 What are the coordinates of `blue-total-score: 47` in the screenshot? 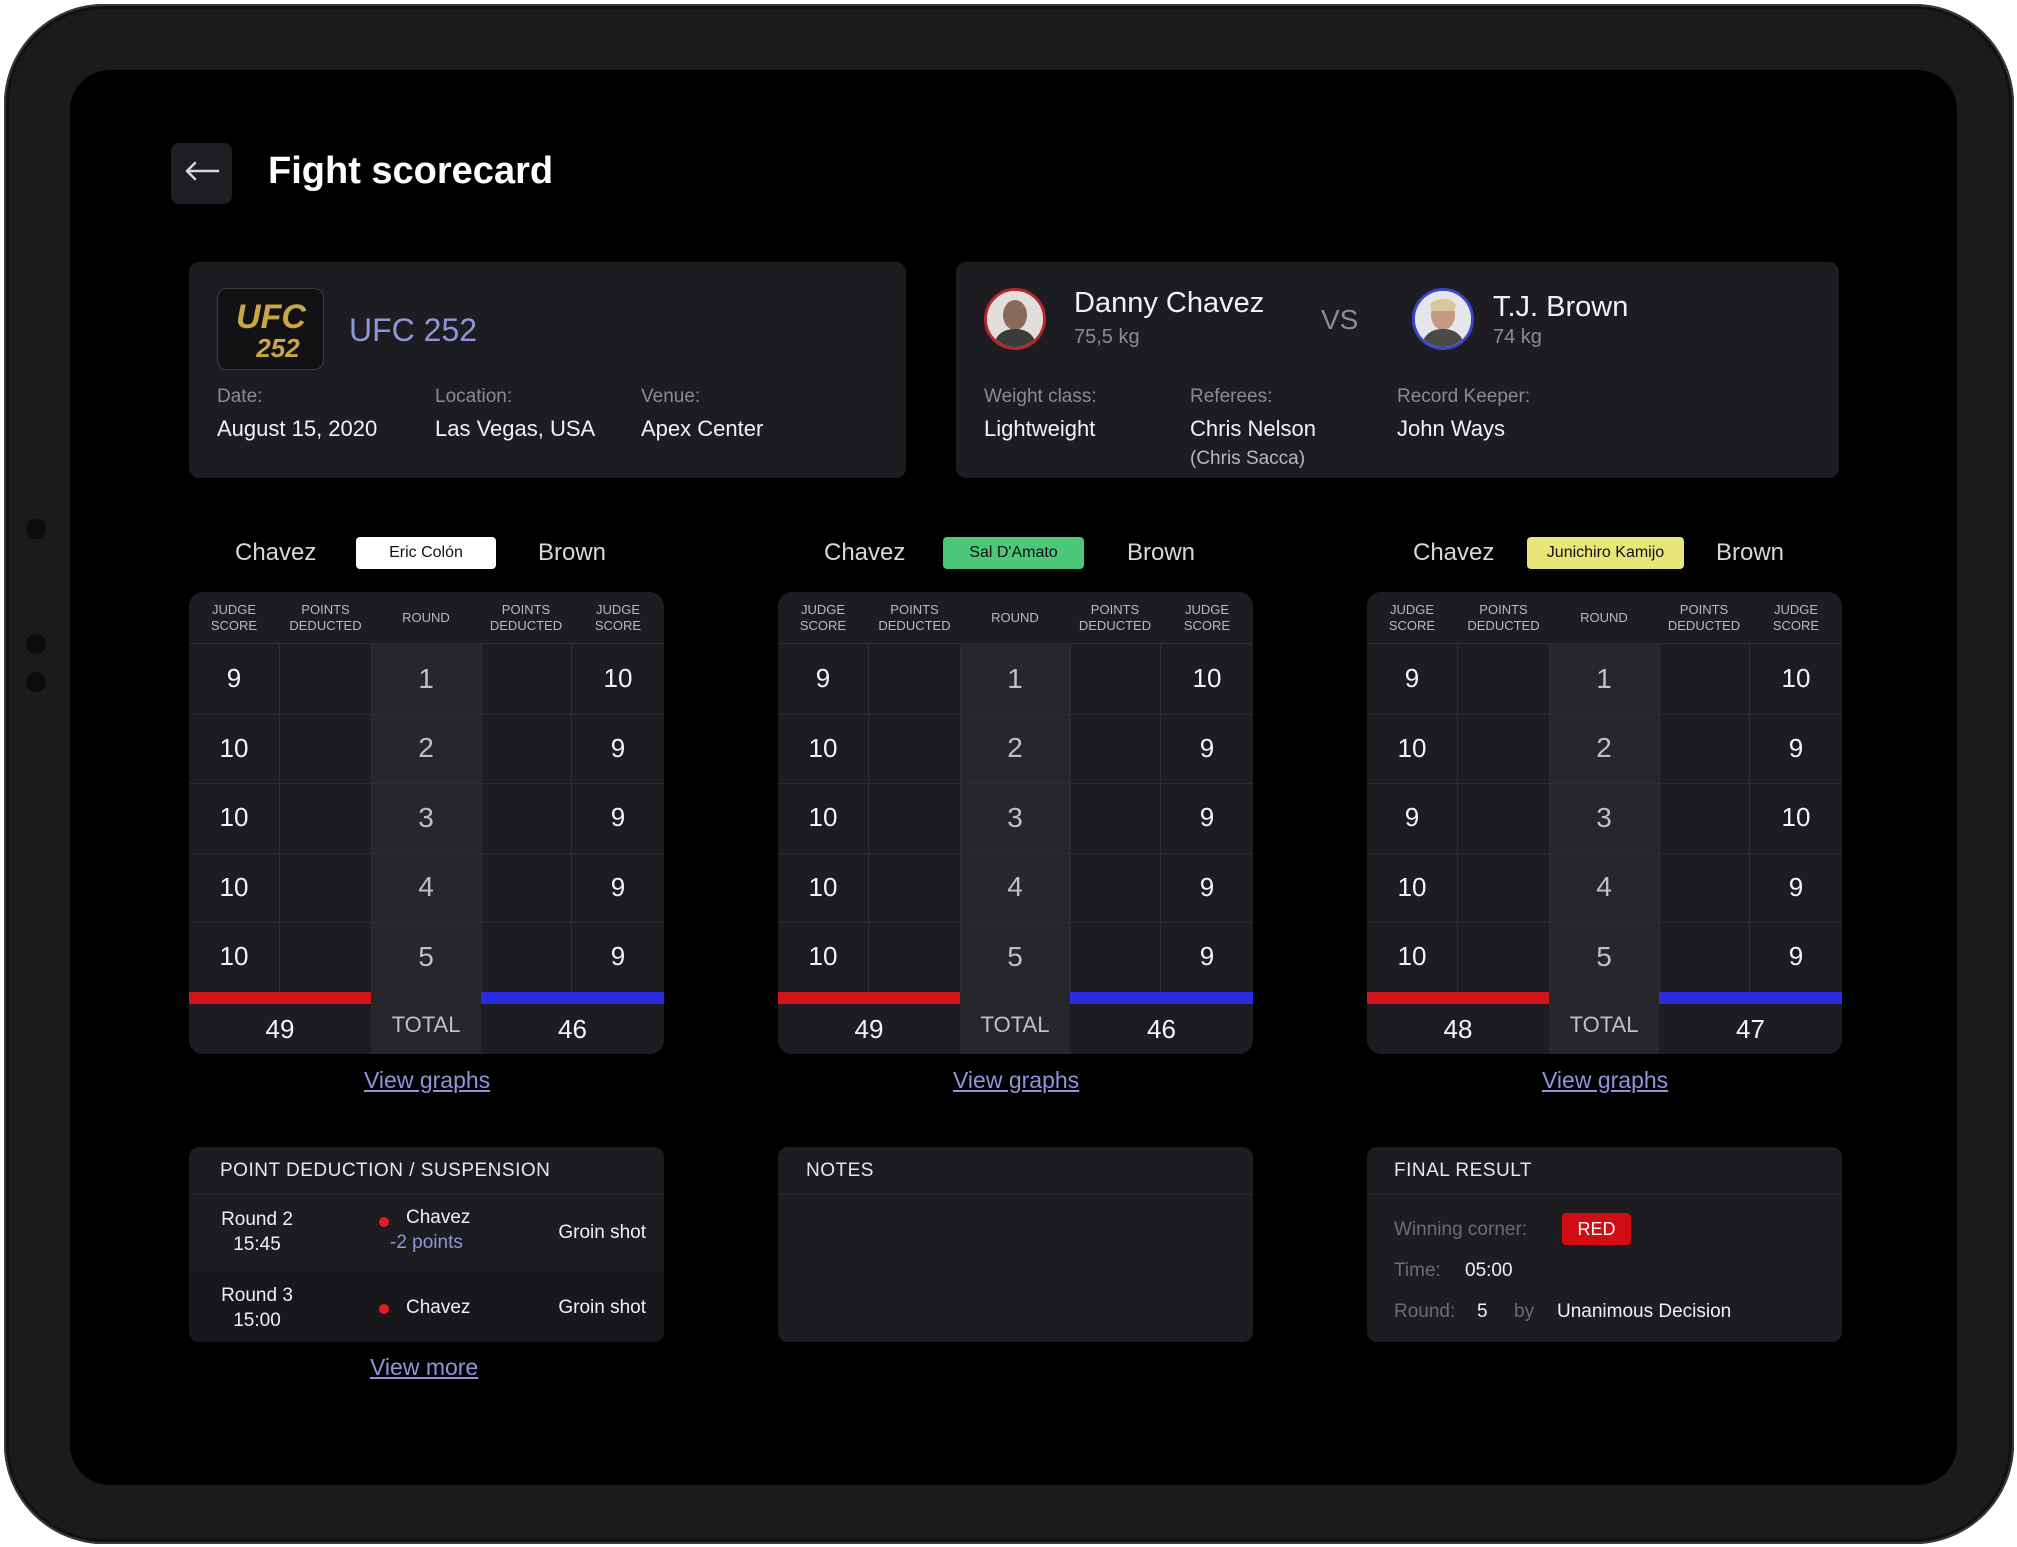 It's located at (1750, 1028).